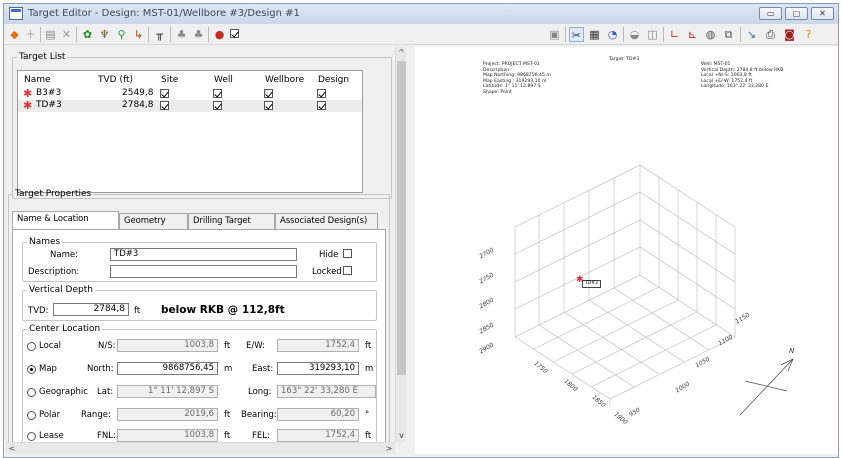 The width and height of the screenshot is (843, 458). Describe the element at coordinates (31, 346) in the screenshot. I see `local-radio` at that location.